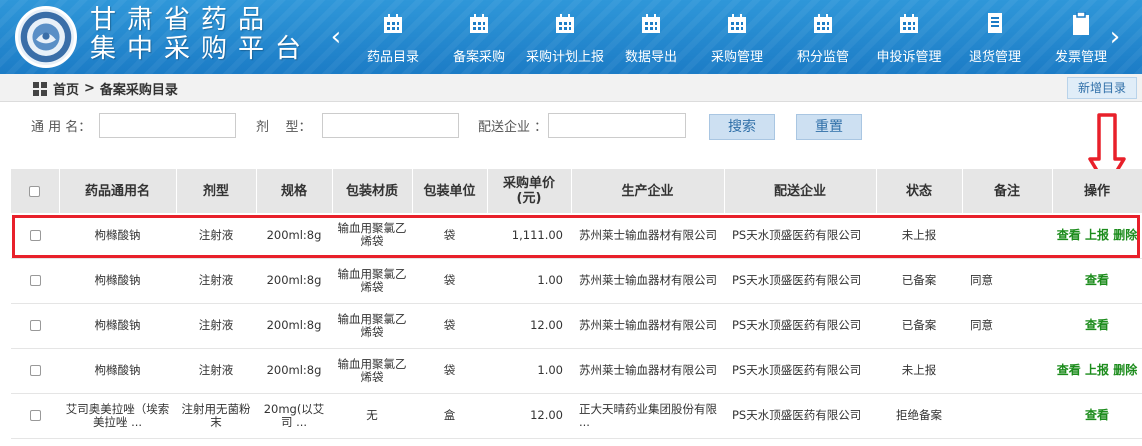 The image size is (1142, 446). What do you see at coordinates (995, 24) in the screenshot?
I see `document-icon` at bounding box center [995, 24].